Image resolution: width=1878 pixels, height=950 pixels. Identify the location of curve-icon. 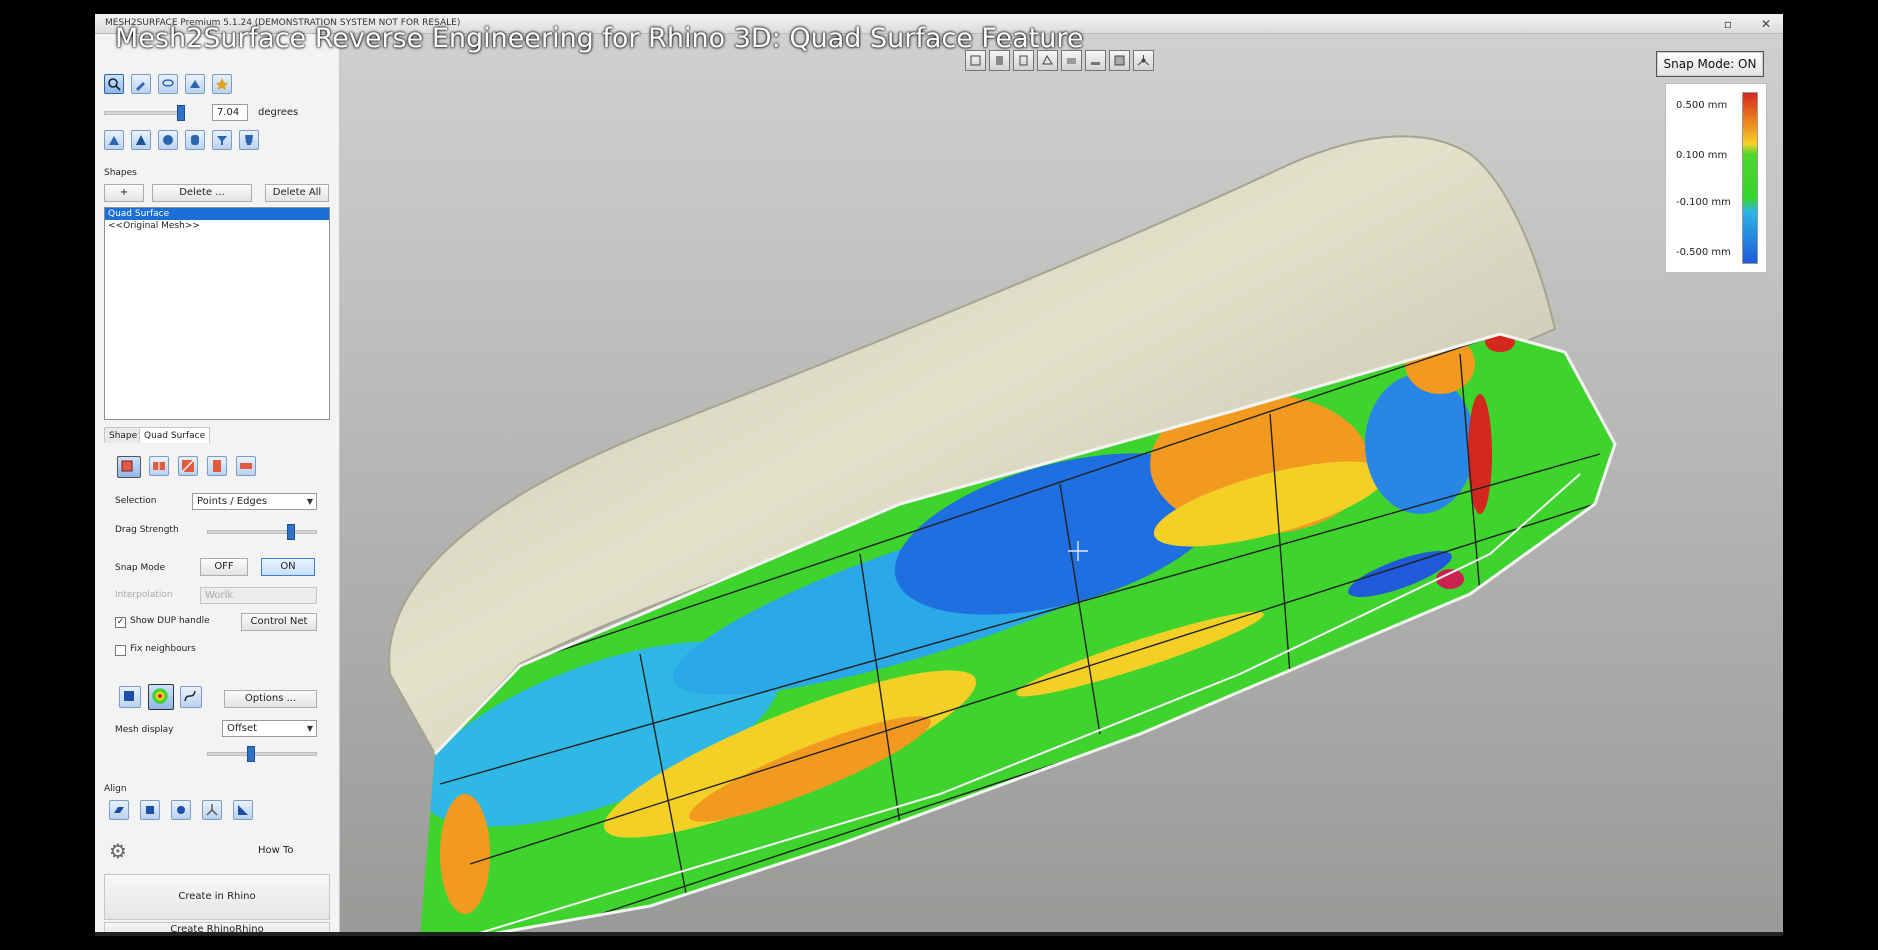
(190, 696).